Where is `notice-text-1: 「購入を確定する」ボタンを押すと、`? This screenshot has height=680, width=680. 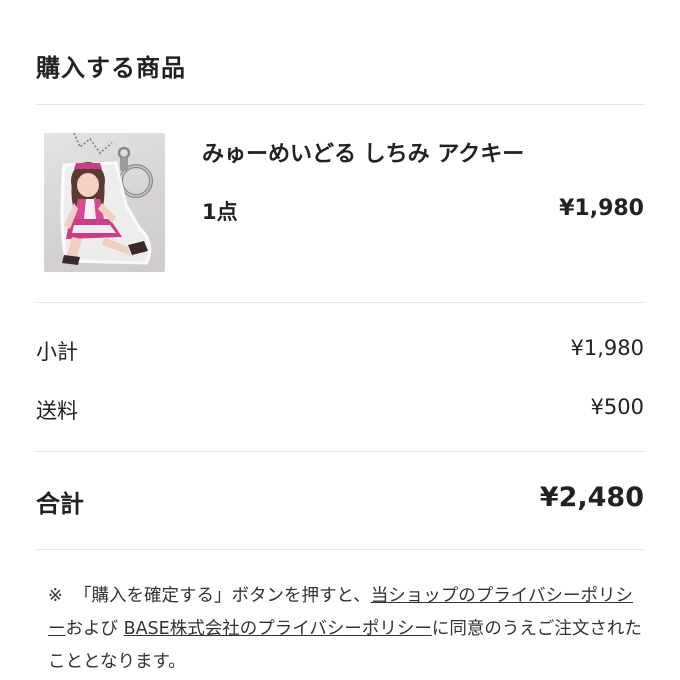 notice-text-1: 「購入を確定する」ボタンを押すと、 is located at coordinates (222, 596).